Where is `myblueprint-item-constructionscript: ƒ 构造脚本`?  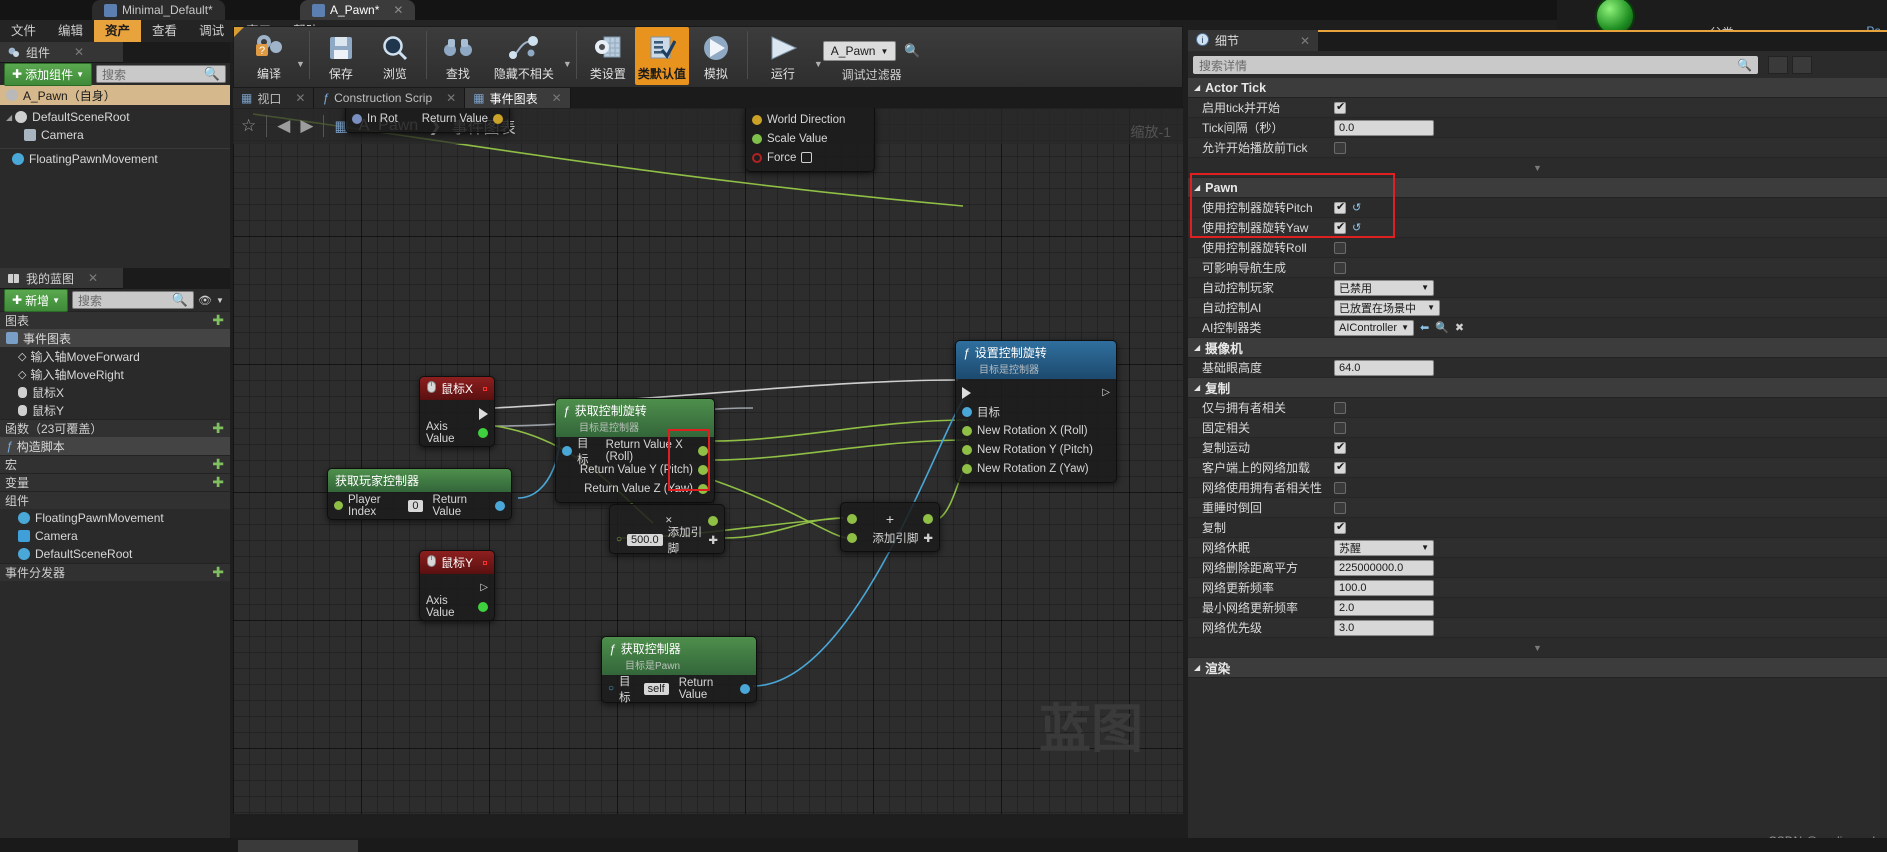
myblueprint-item-constructionscript: ƒ 构造脚本 is located at coordinates (115, 446).